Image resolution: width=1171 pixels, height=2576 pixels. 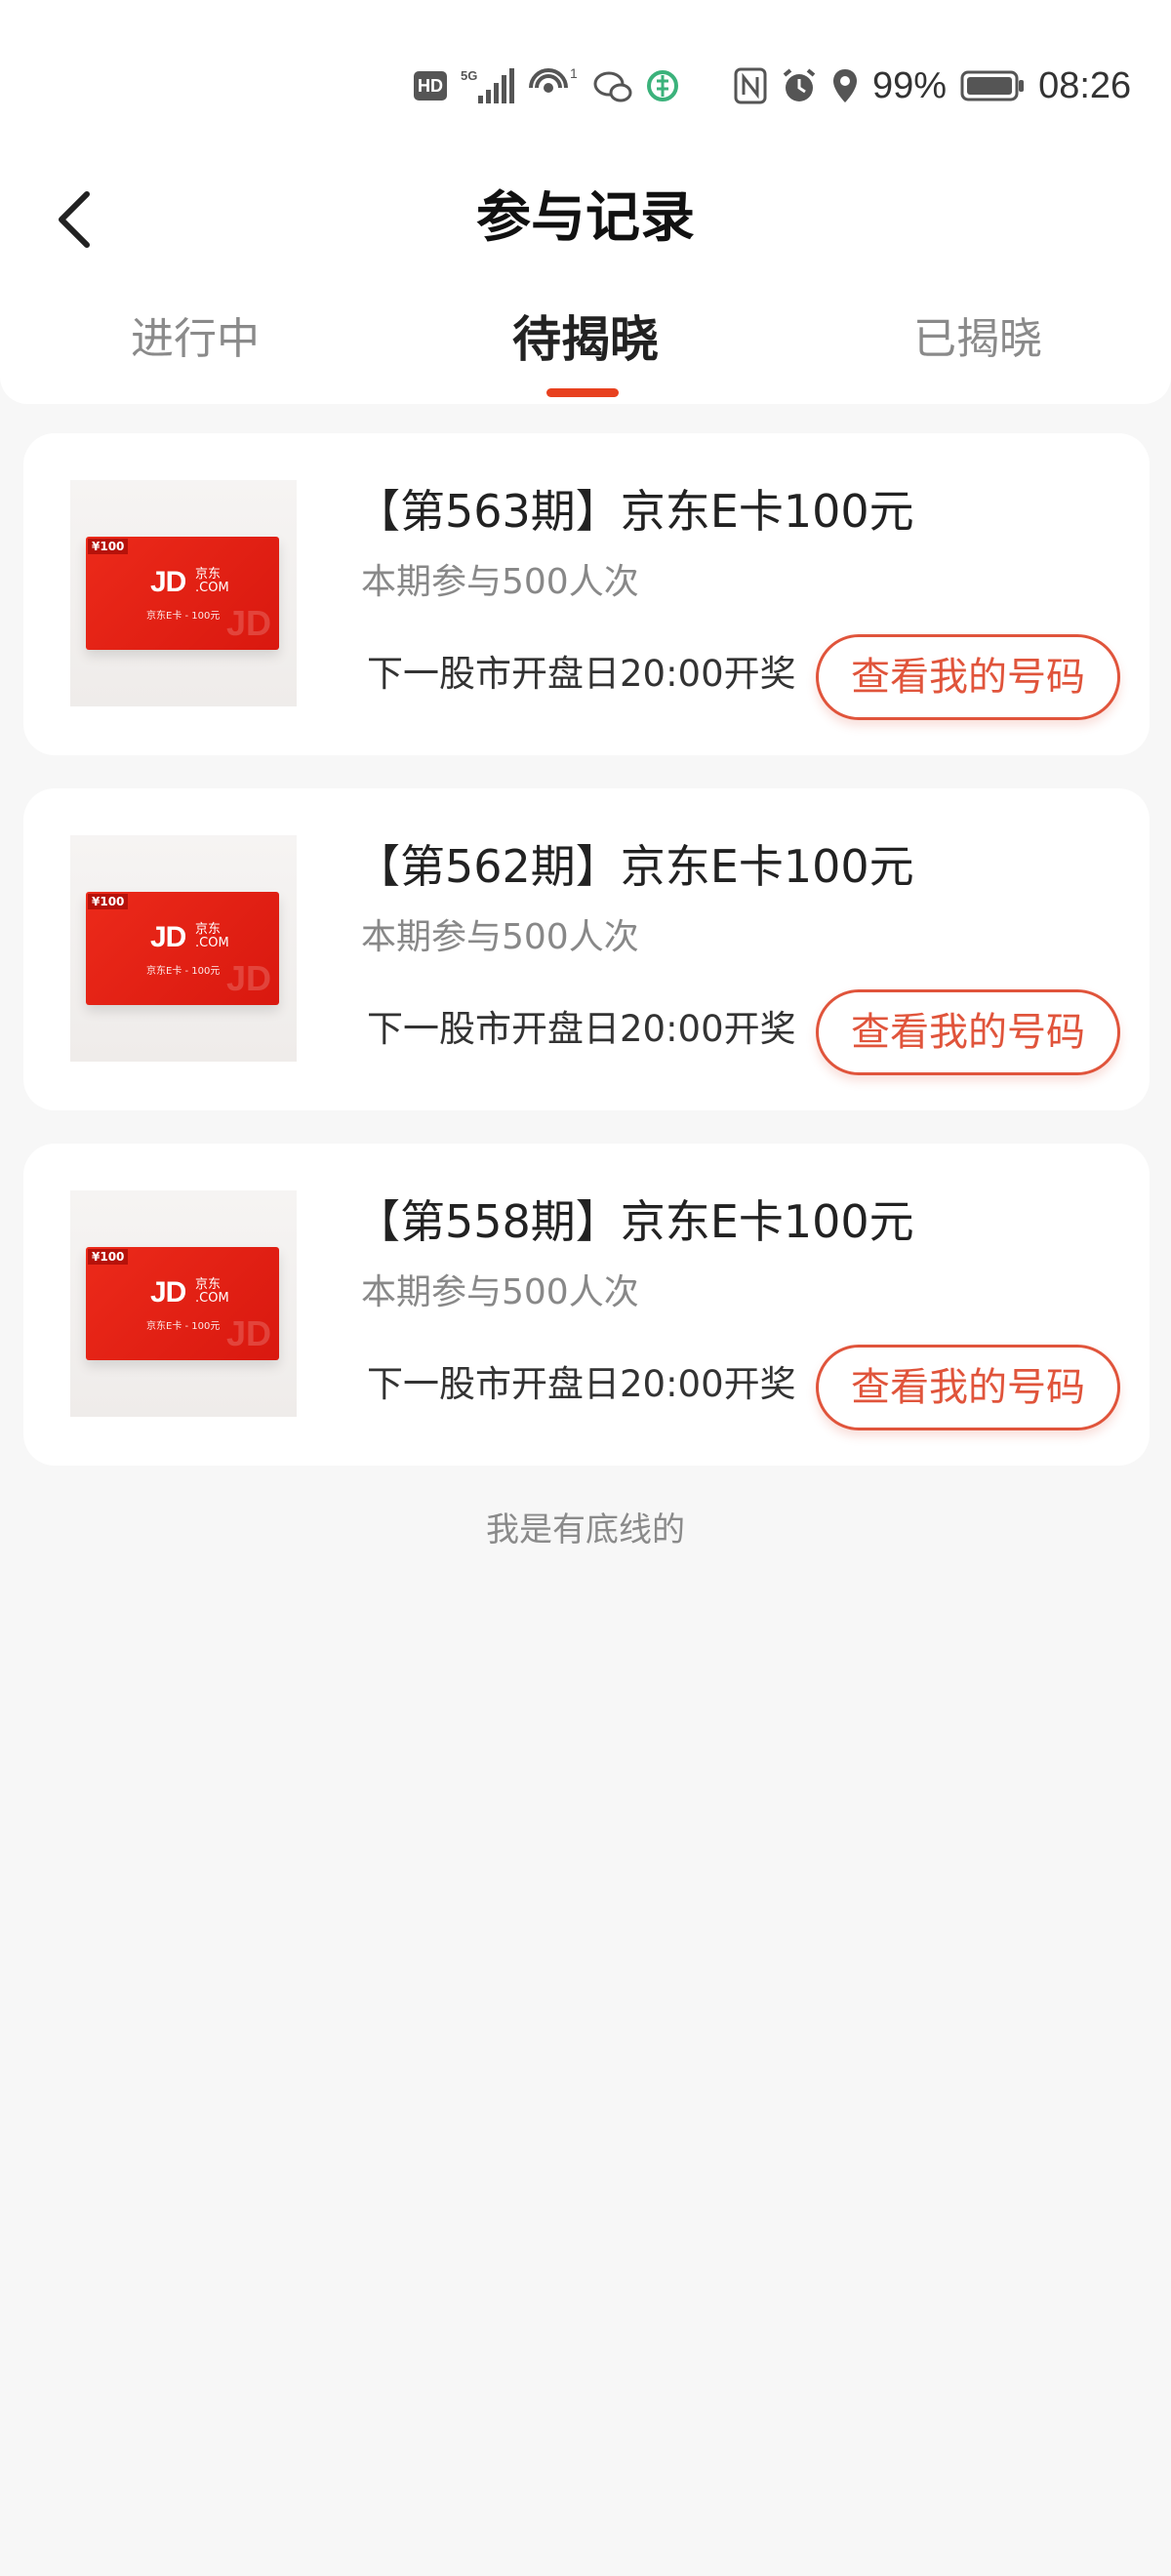 I want to click on eco-app-icon, so click(x=662, y=85).